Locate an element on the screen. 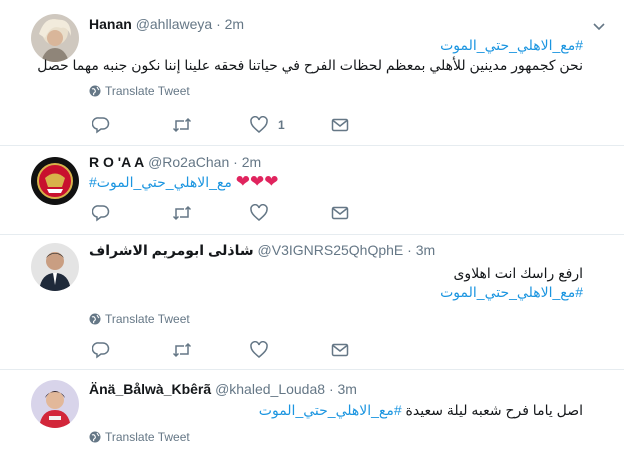  user-name: شاذلى ابومريم الاشراف is located at coordinates (171, 250).